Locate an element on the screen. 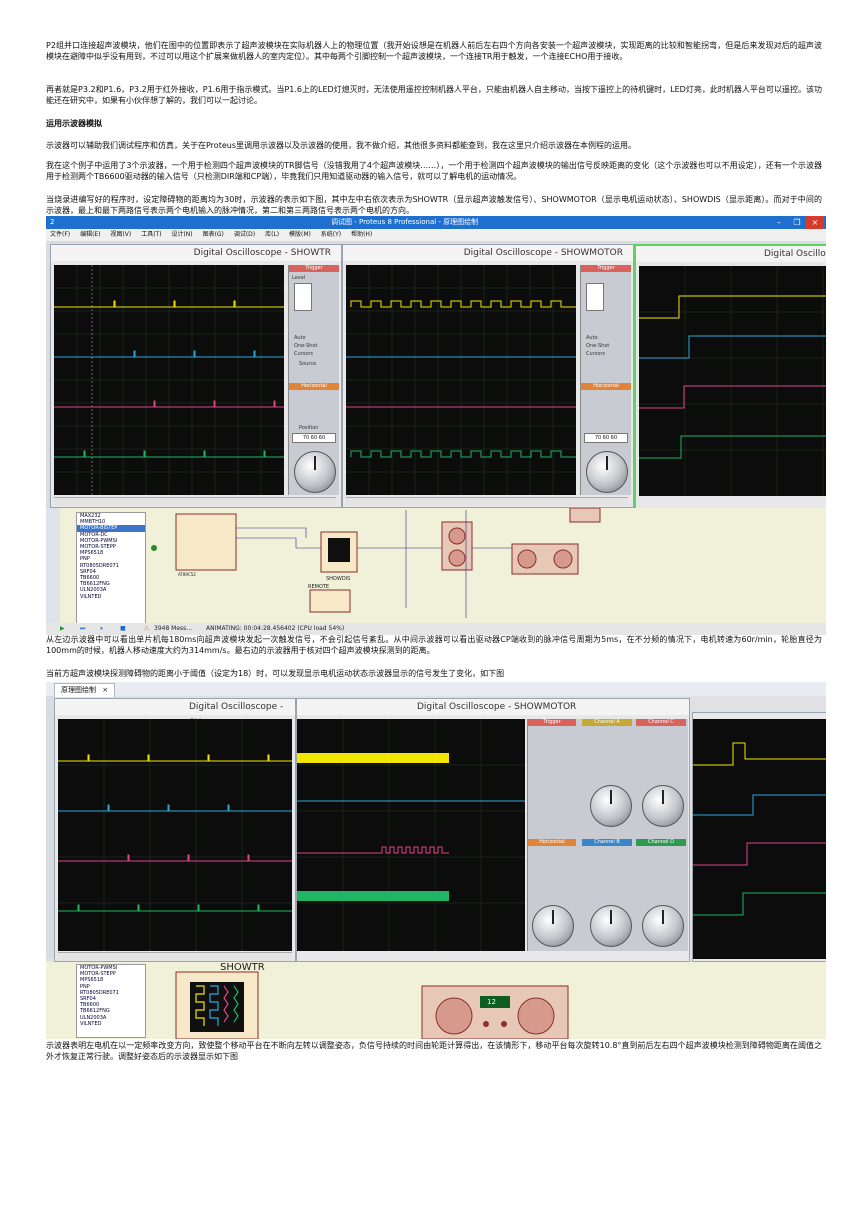  oscilloscope-showtr: Digital Oscilloscope - SH is located at coordinates (175, 830).